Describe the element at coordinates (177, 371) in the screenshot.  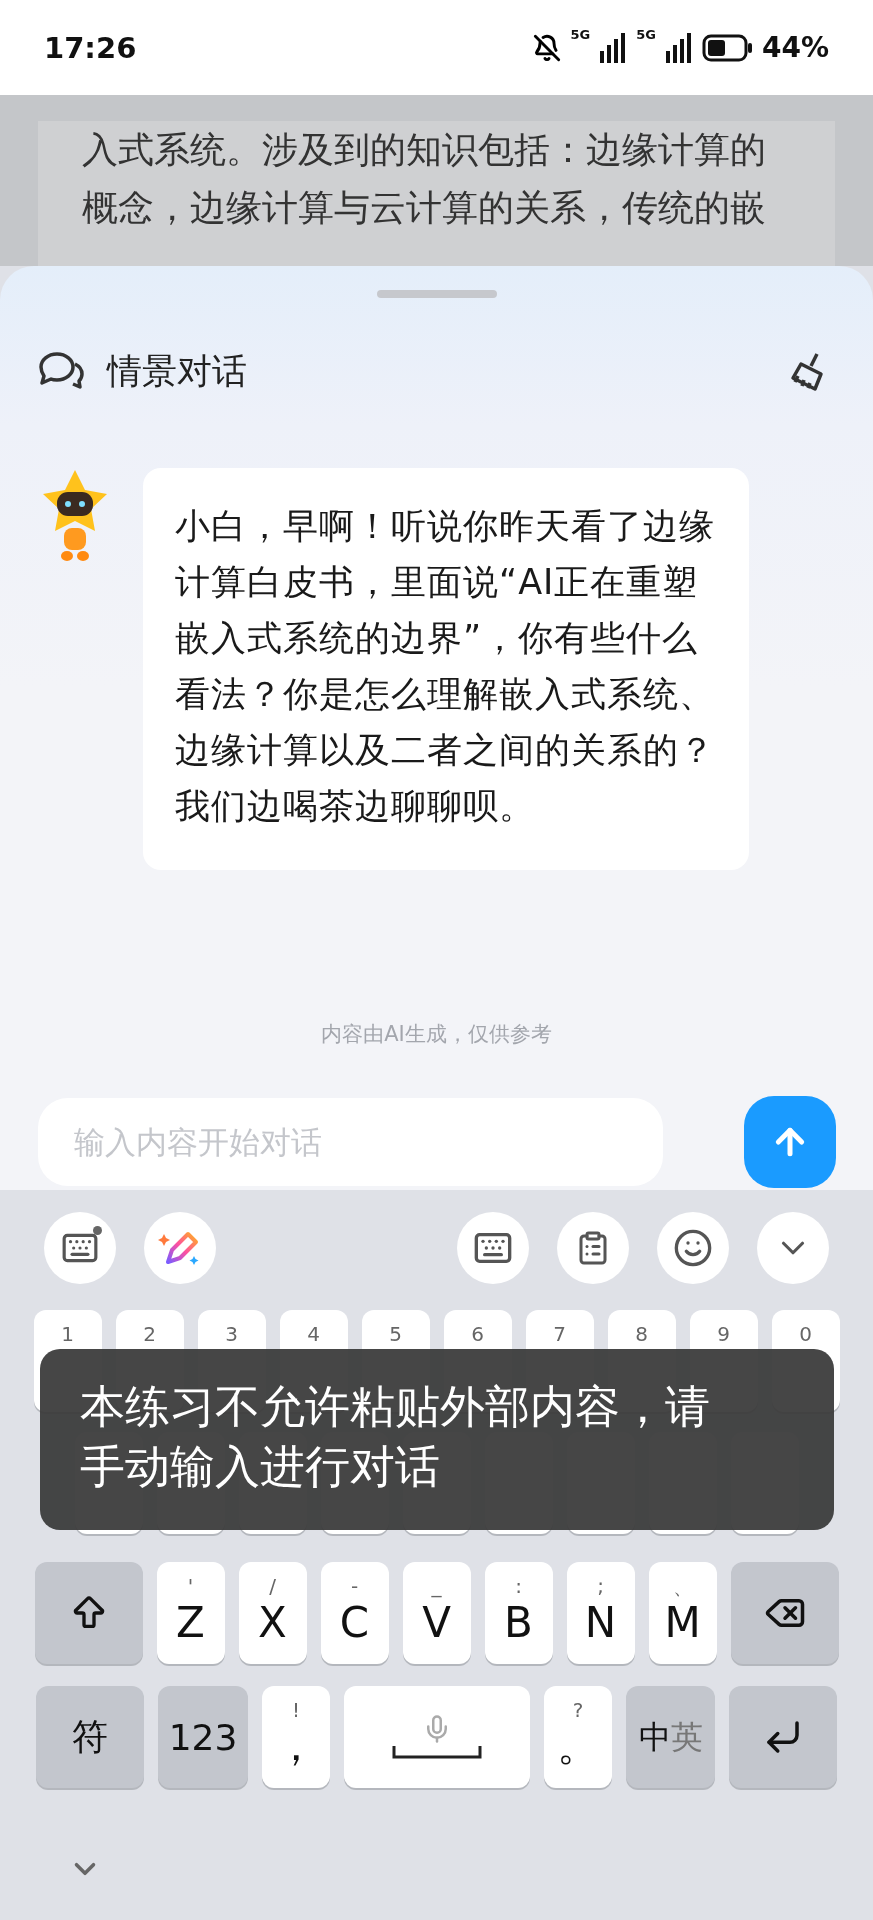
I see `sheet-title: 情景对话` at that location.